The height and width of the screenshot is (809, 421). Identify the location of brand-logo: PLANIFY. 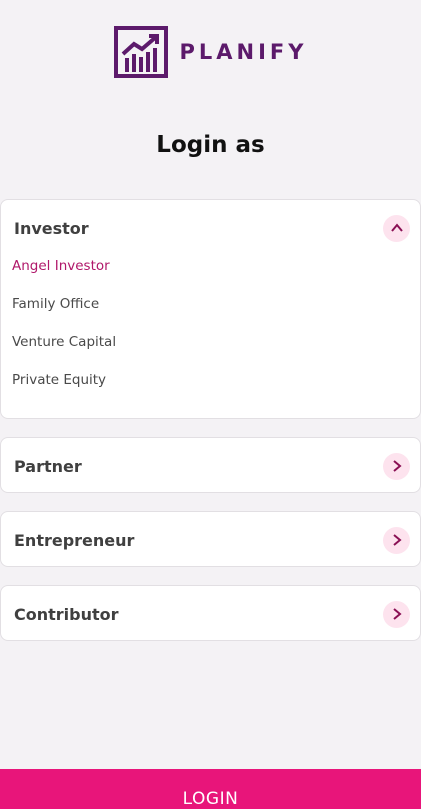
(210, 52).